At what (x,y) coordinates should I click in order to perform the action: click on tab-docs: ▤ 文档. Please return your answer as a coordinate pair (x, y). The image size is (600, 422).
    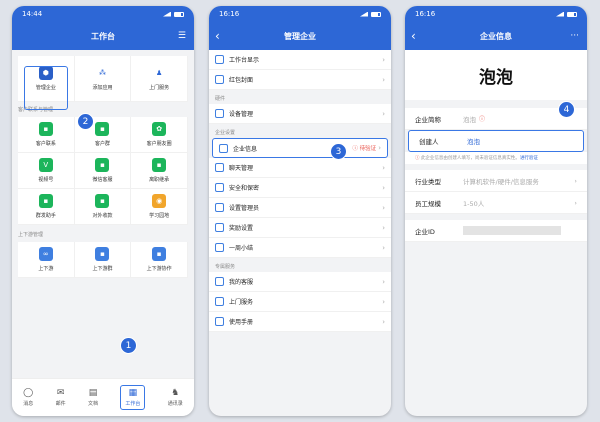
    Looking at the image, I should click on (93, 397).